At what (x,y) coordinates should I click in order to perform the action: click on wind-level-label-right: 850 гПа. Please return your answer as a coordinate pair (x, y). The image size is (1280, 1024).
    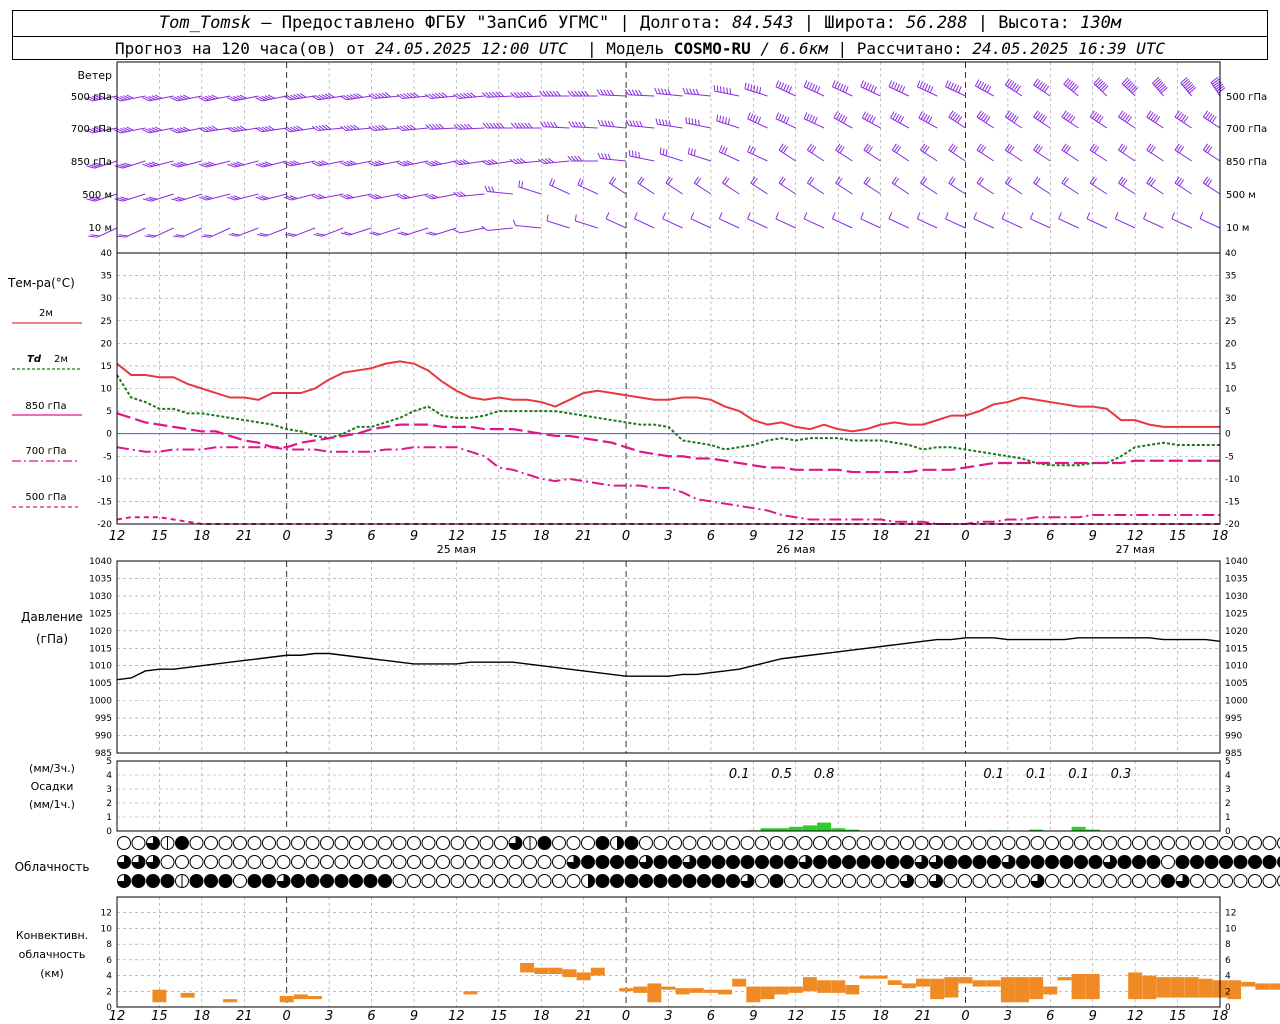
    Looking at the image, I should click on (1246, 162).